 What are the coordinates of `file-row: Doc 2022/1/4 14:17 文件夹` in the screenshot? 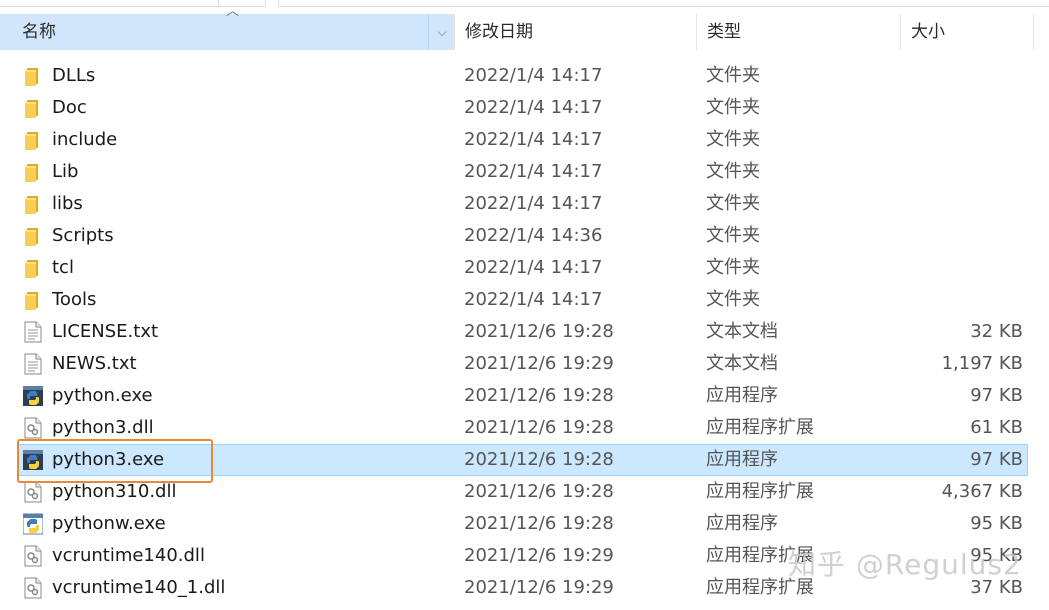 It's located at (524, 108).